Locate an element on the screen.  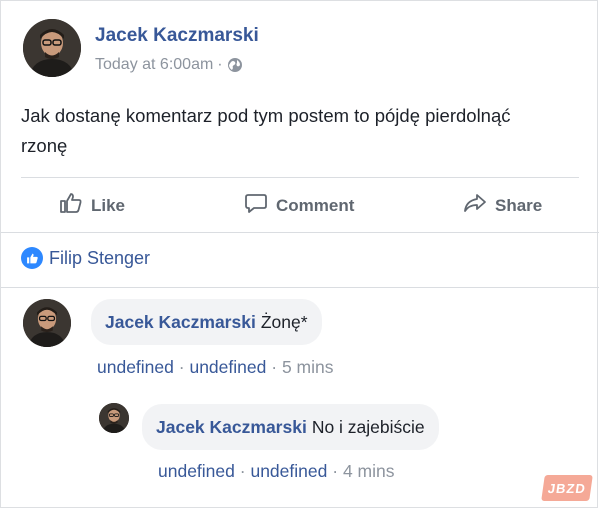
commenter-avatar is located at coordinates (47, 323).